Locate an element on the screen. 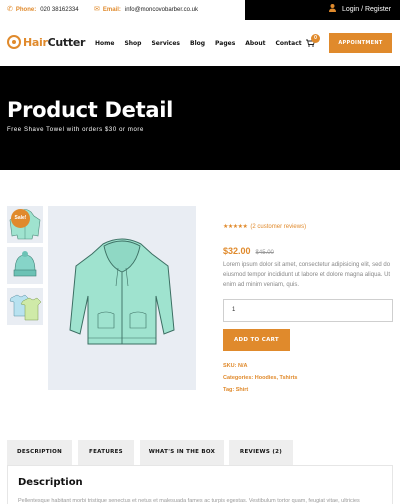 The image size is (400, 504). site-logo: HairCutter is located at coordinates (46, 42).